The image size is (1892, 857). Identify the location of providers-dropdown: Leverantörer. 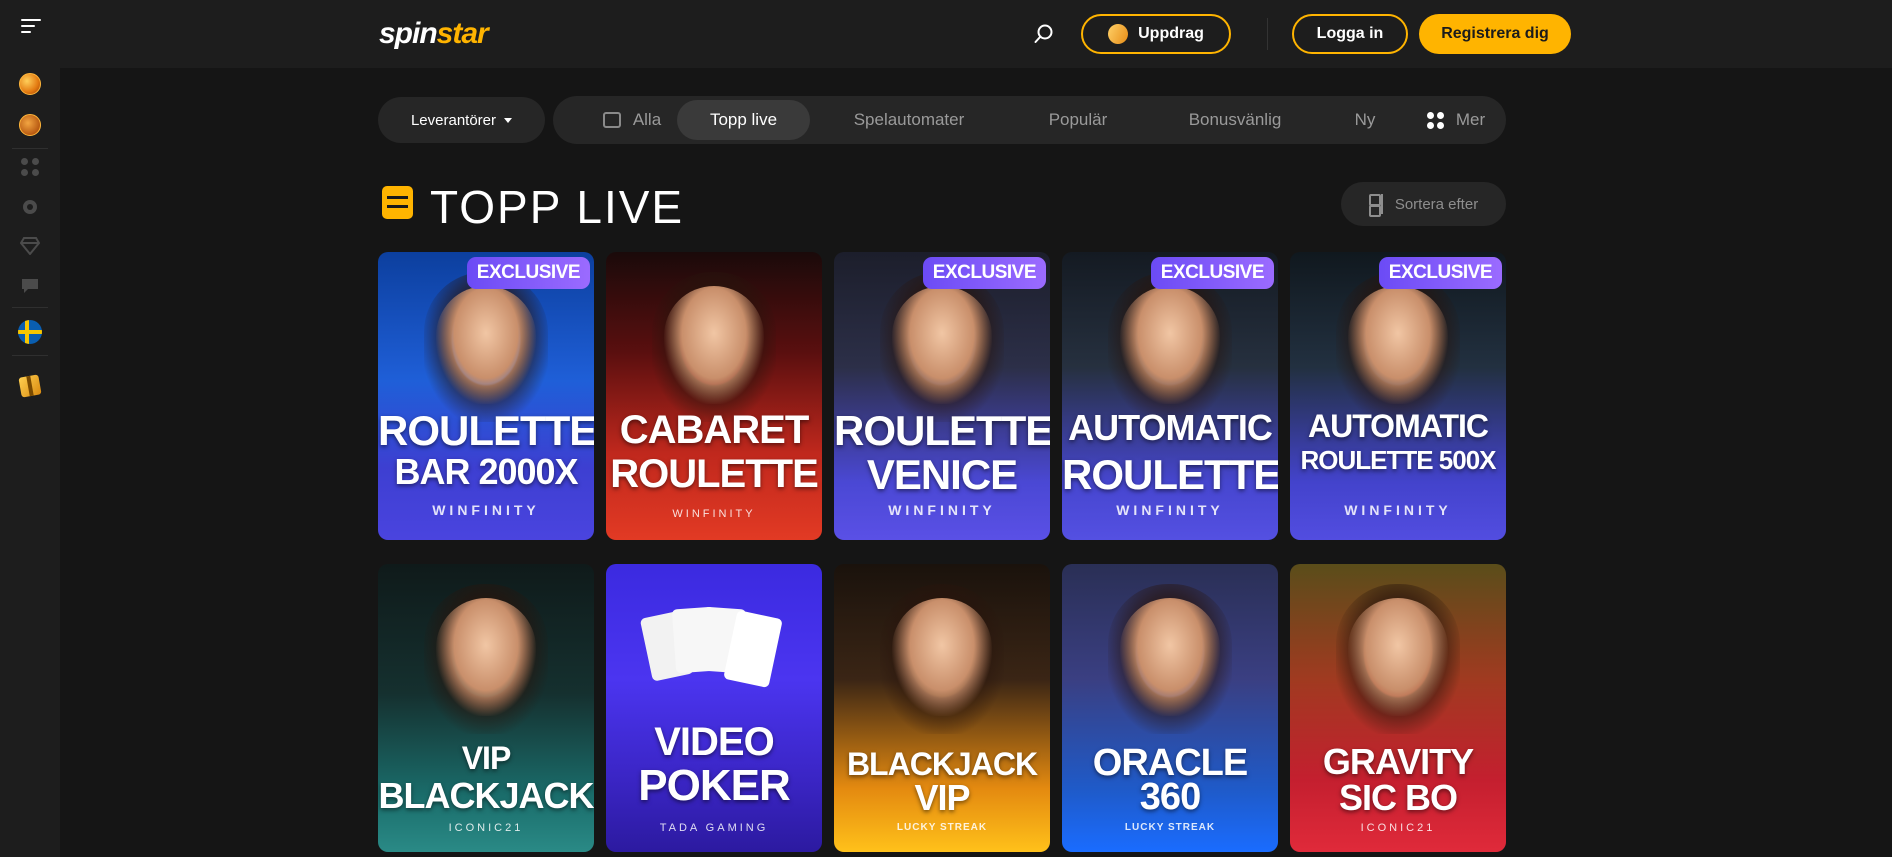
(461, 120).